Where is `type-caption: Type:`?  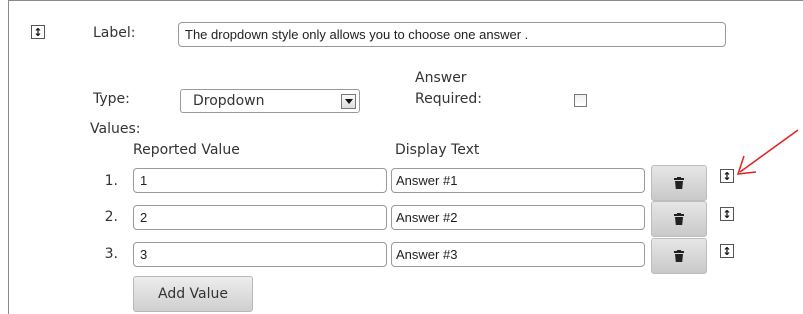
type-caption: Type: is located at coordinates (111, 99).